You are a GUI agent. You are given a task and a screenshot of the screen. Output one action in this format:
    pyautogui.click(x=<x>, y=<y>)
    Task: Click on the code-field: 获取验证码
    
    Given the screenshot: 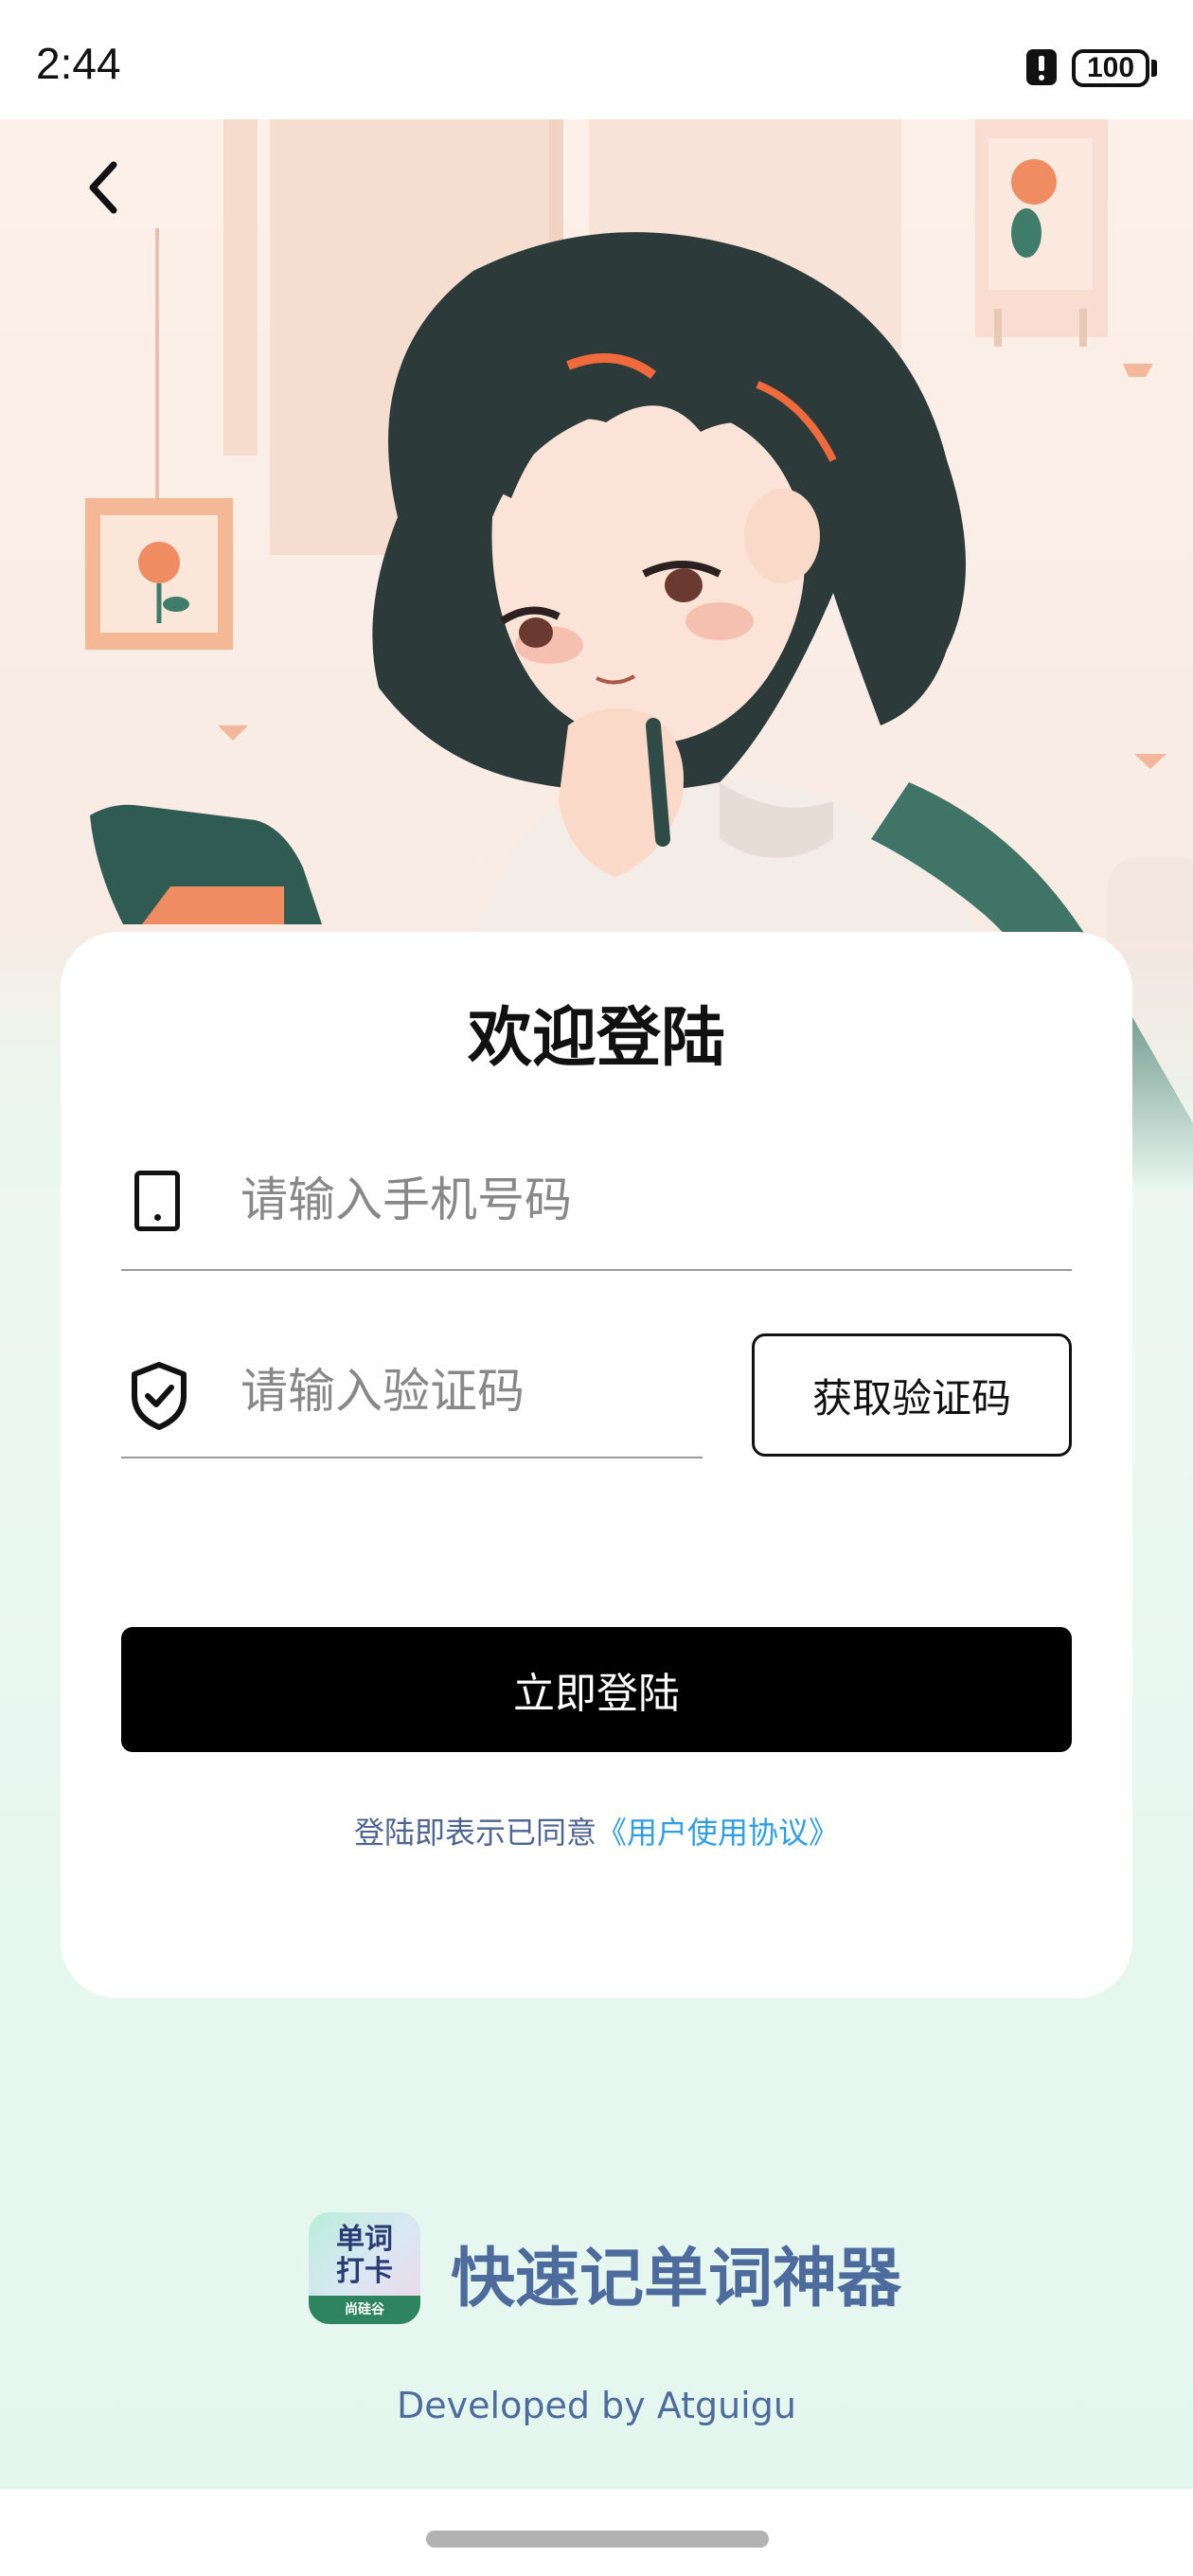 What is the action you would take?
    pyautogui.click(x=596, y=1396)
    